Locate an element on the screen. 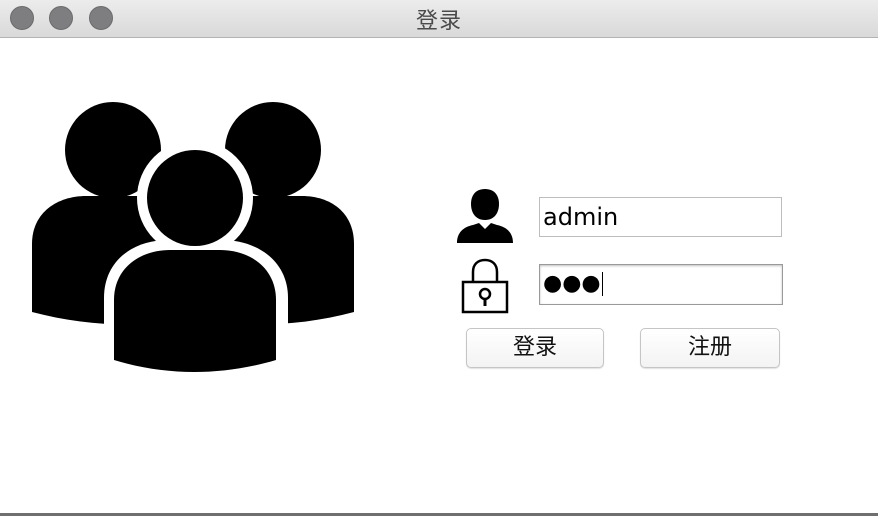  title-bar: 登录 is located at coordinates (439, 19).